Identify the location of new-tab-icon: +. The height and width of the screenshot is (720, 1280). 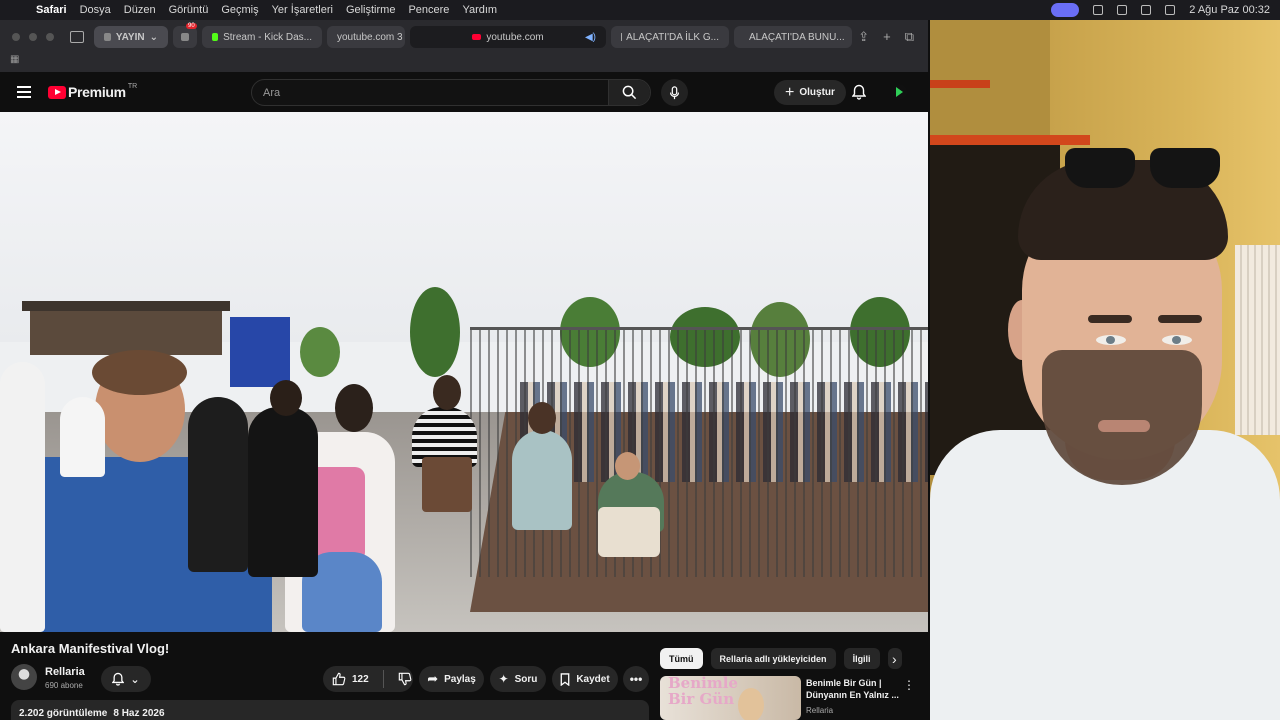
(887, 37).